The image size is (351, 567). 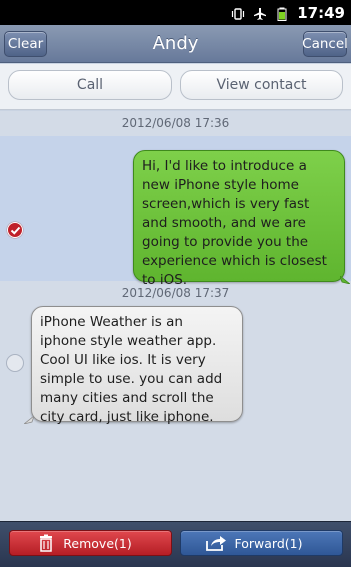 What do you see at coordinates (238, 13) in the screenshot?
I see `vibrate-icon` at bounding box center [238, 13].